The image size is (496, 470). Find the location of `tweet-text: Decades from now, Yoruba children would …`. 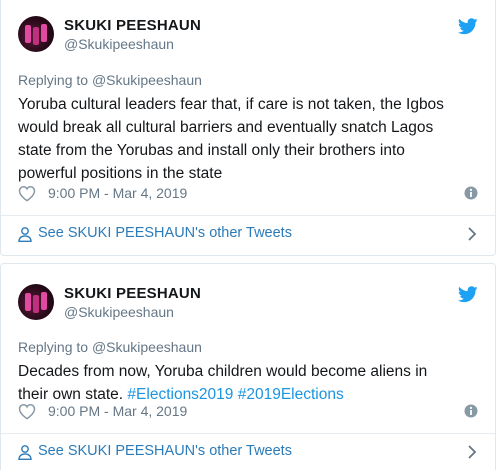

tweet-text: Decades from now, Yoruba children would … is located at coordinates (249, 383).